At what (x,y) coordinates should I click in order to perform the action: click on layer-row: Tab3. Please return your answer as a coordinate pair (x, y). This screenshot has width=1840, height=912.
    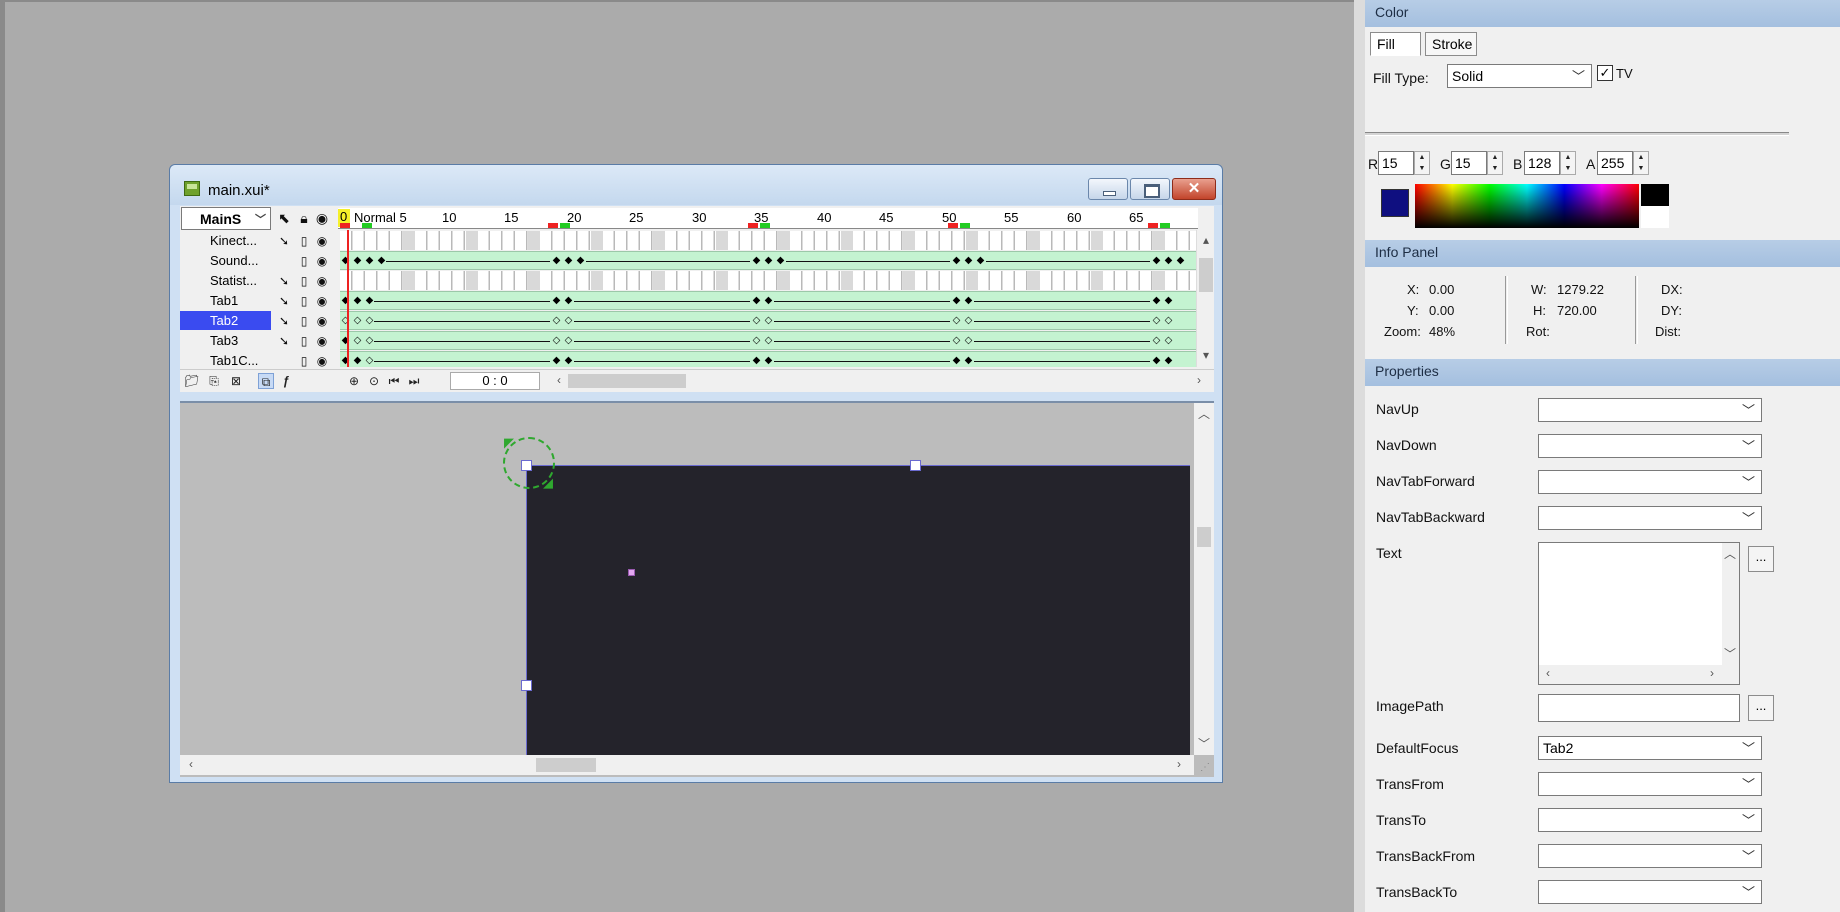
    Looking at the image, I should click on (225, 340).